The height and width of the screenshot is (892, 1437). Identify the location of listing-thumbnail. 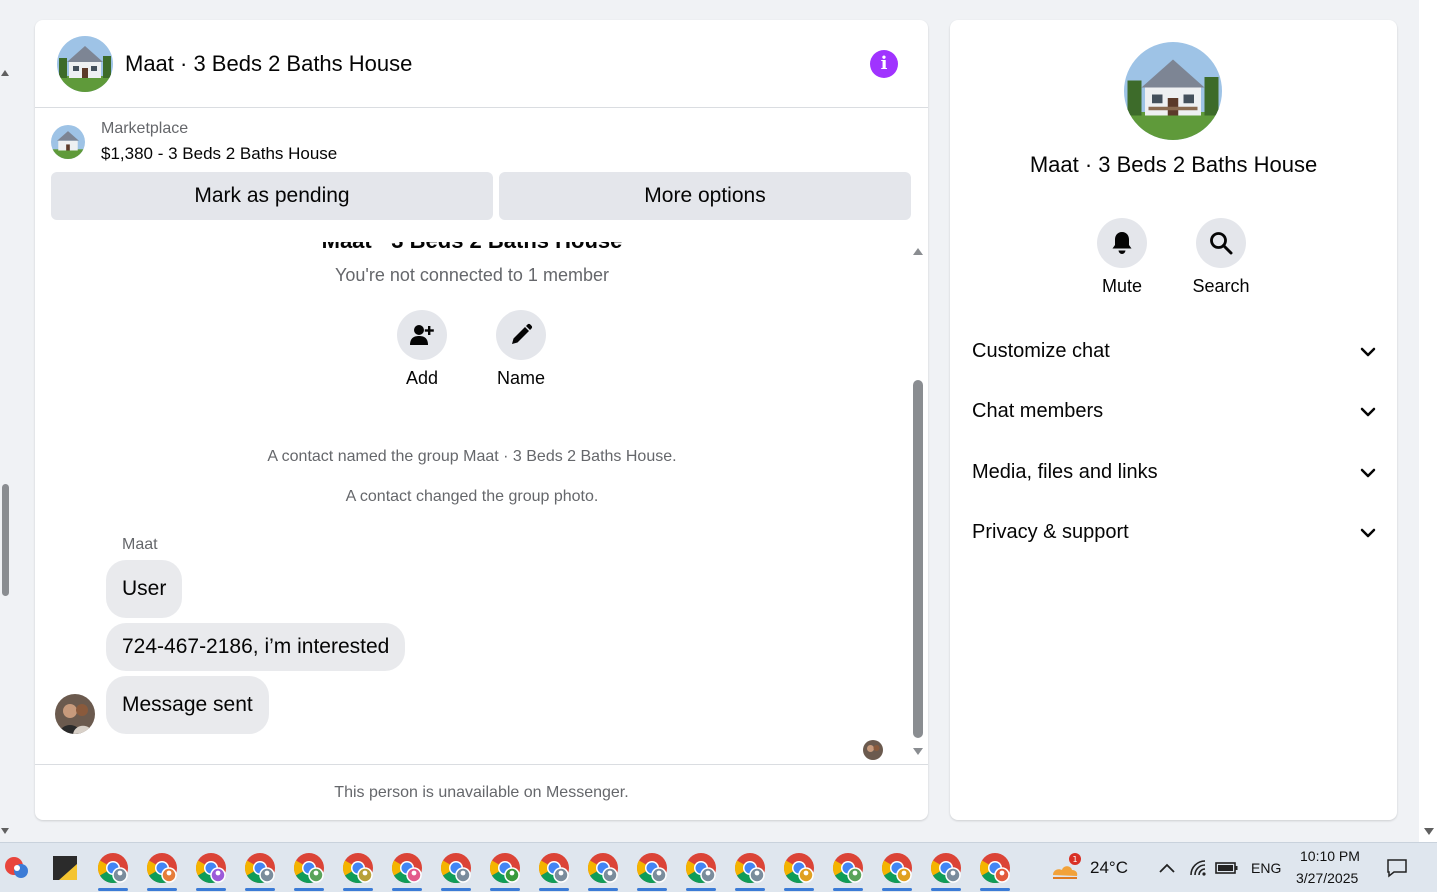
(68, 142).